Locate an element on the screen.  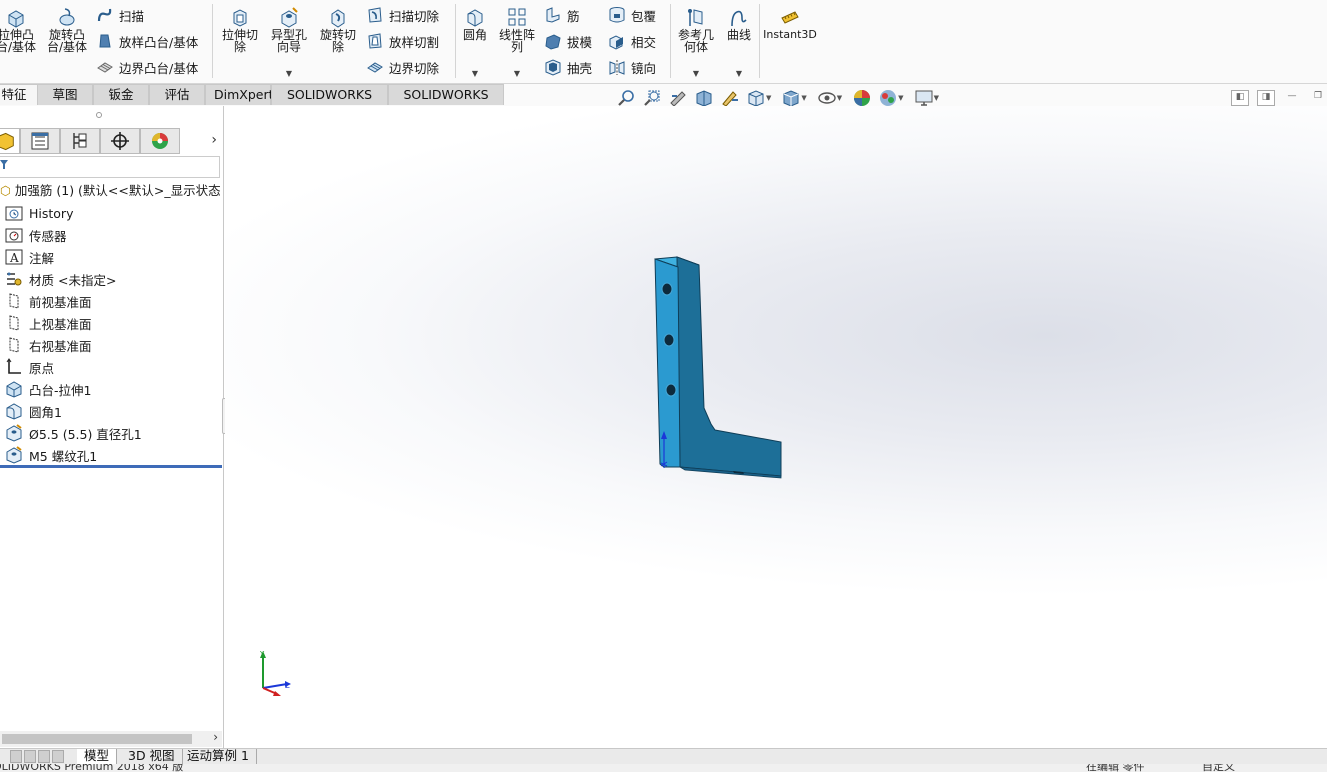
tab-solidworks-mbd: SOLIDWORKS MBD is located at coordinates (446, 103).